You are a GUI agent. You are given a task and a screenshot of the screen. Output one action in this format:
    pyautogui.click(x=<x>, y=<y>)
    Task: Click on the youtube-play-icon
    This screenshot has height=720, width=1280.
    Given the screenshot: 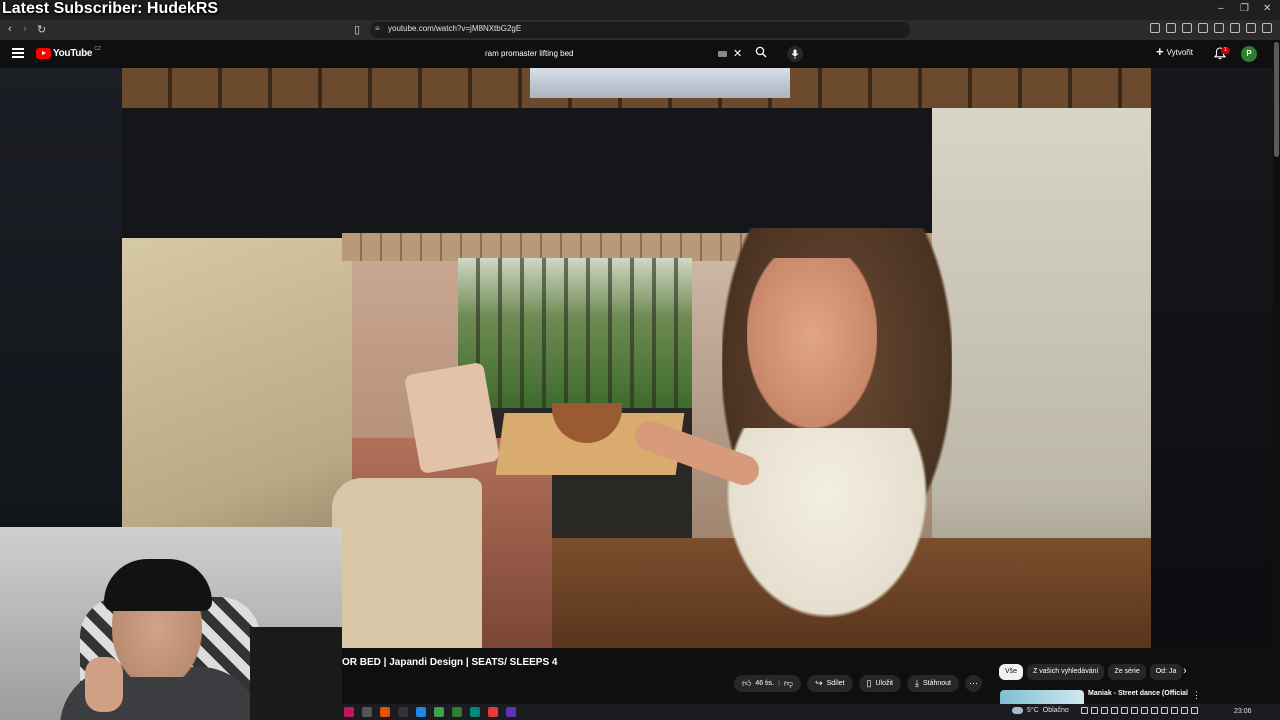 What is the action you would take?
    pyautogui.click(x=43, y=53)
    